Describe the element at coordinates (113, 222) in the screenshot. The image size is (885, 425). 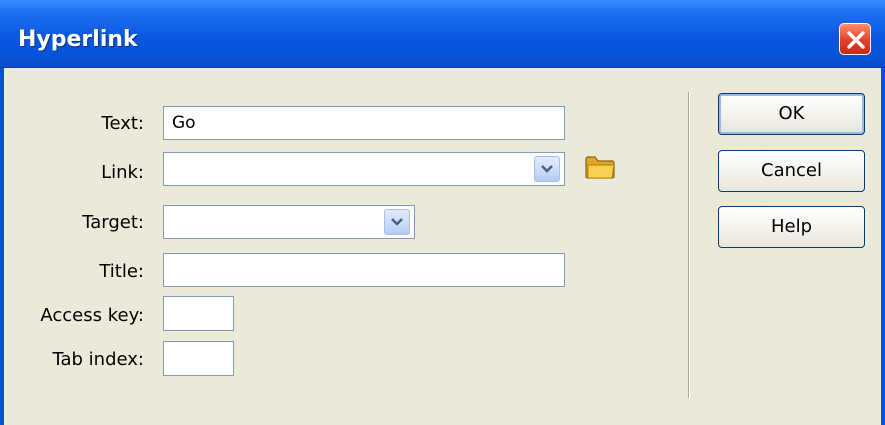
I see `target-label: Target:` at that location.